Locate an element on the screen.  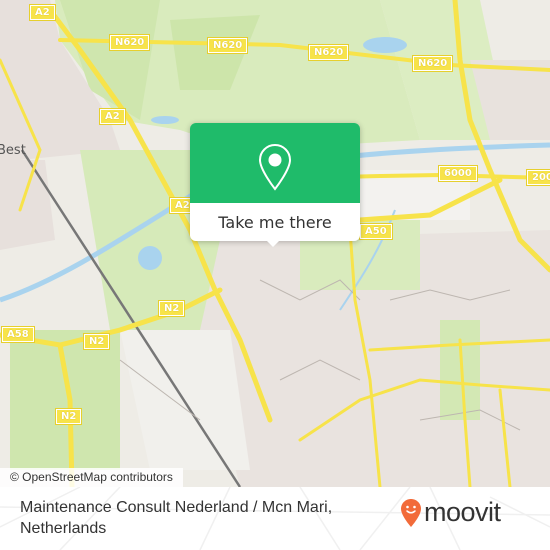
pond is located at coordinates (165, 120).